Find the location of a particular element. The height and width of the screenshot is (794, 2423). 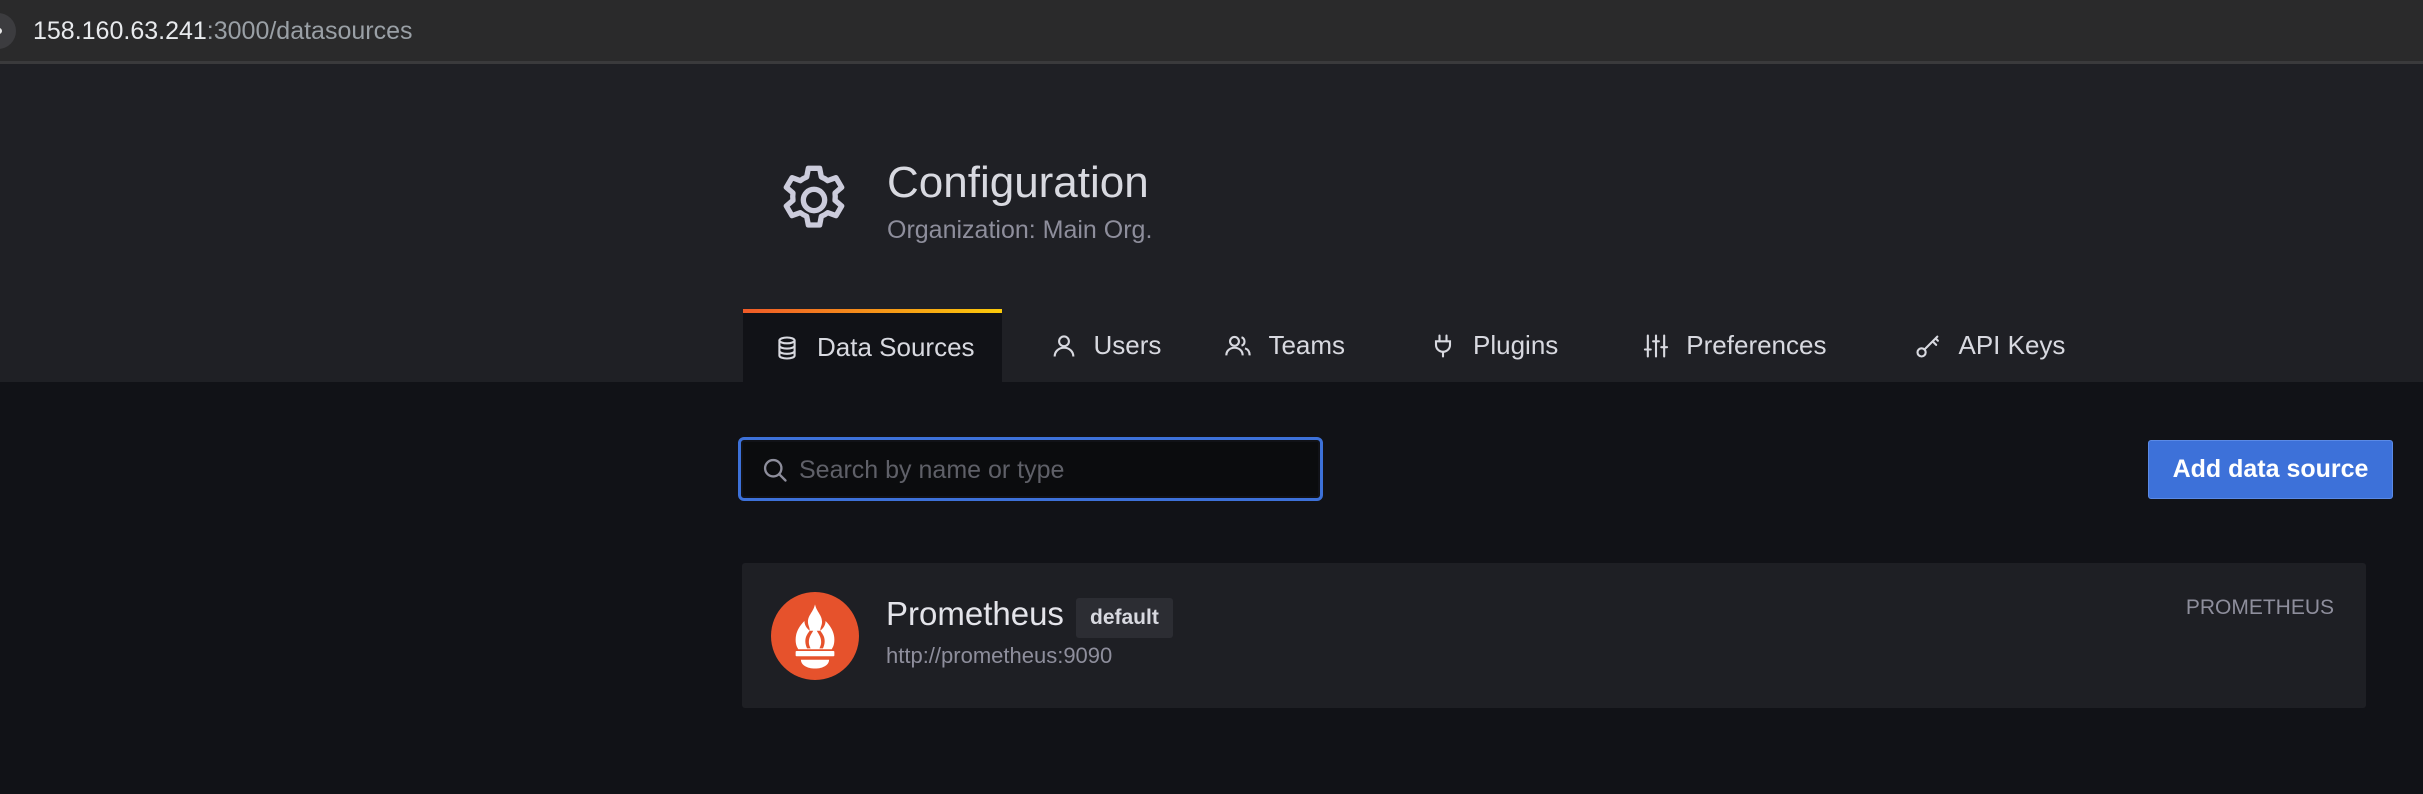

page-title: Configuration is located at coordinates (1018, 182).